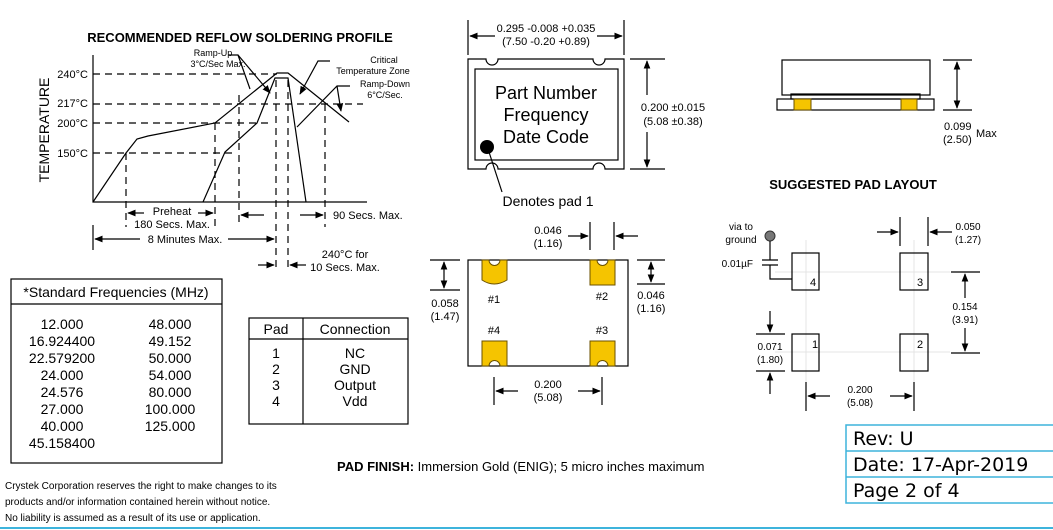  I want to click on revision-label: Rev: U, so click(883, 439).